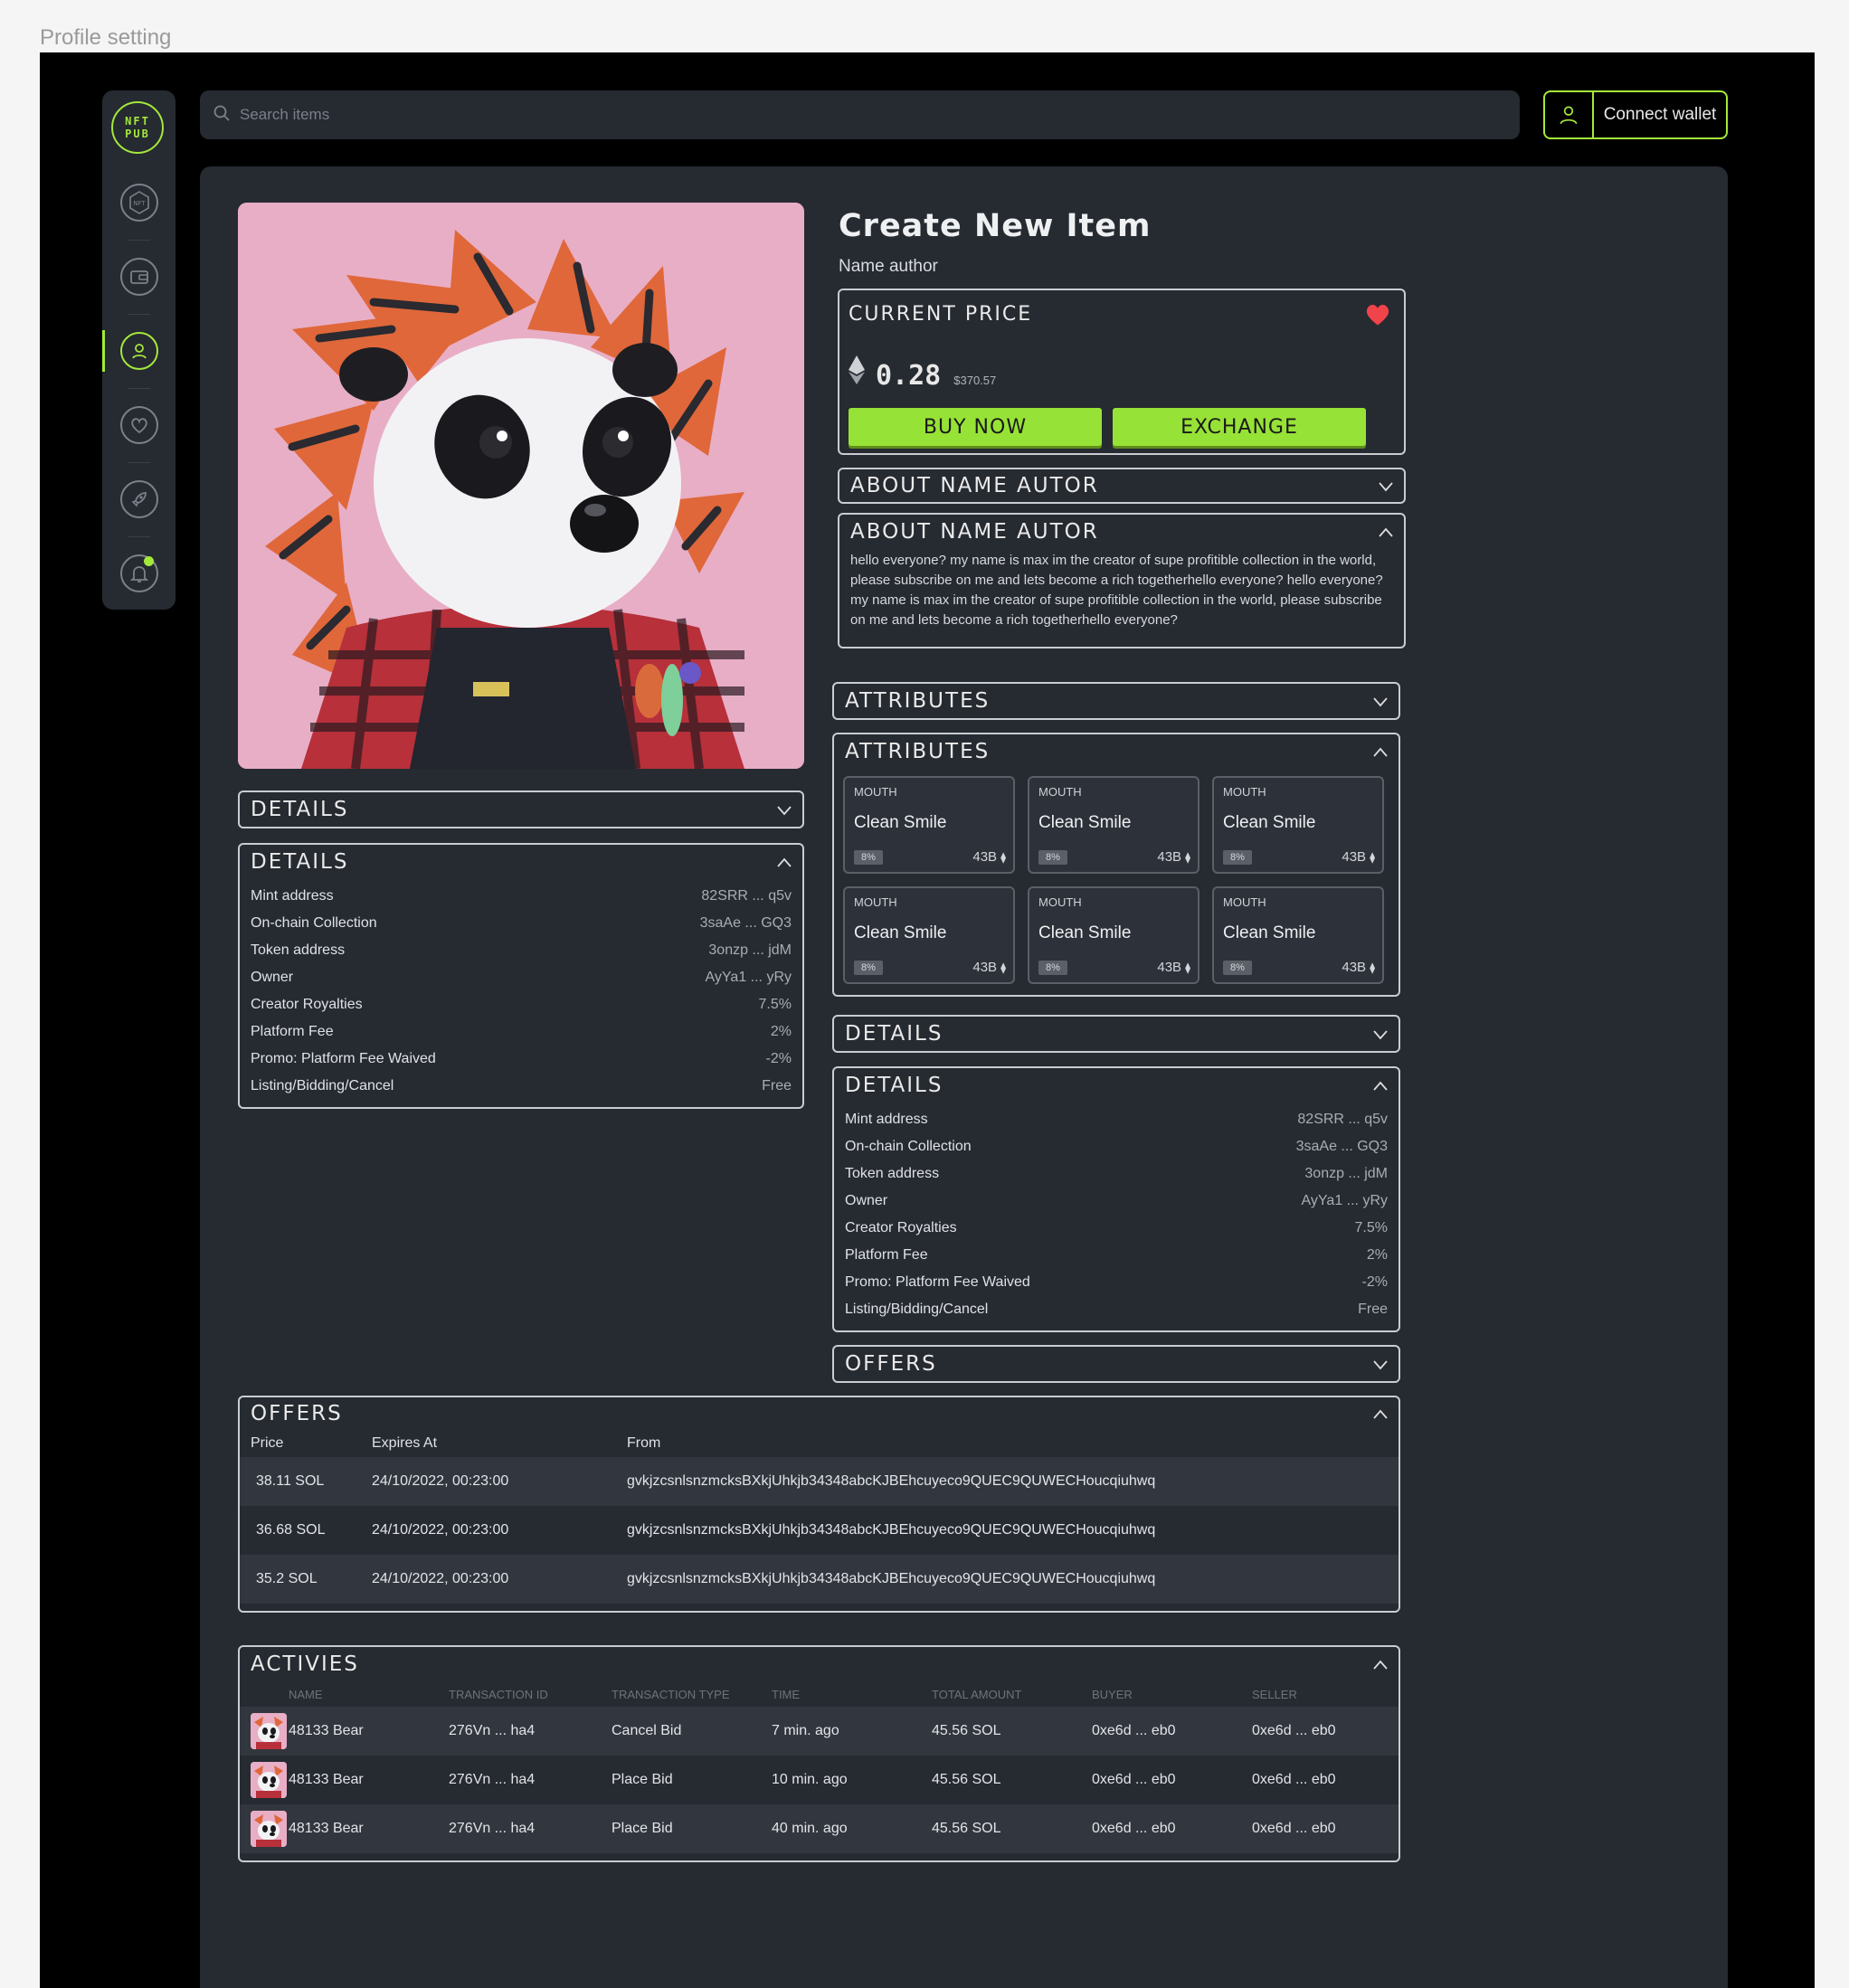 The height and width of the screenshot is (1988, 1849). I want to click on chevron-down-icon, so click(1385, 486).